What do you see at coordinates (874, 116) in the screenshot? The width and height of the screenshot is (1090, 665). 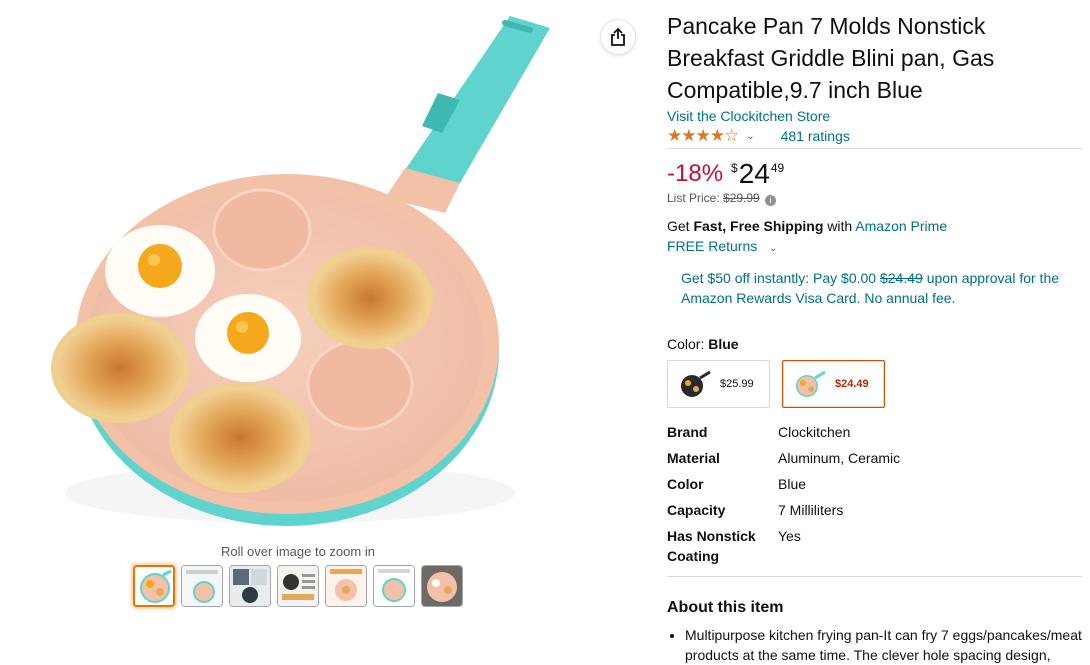 I see `store-link: Visit the Clockitchen Store` at bounding box center [874, 116].